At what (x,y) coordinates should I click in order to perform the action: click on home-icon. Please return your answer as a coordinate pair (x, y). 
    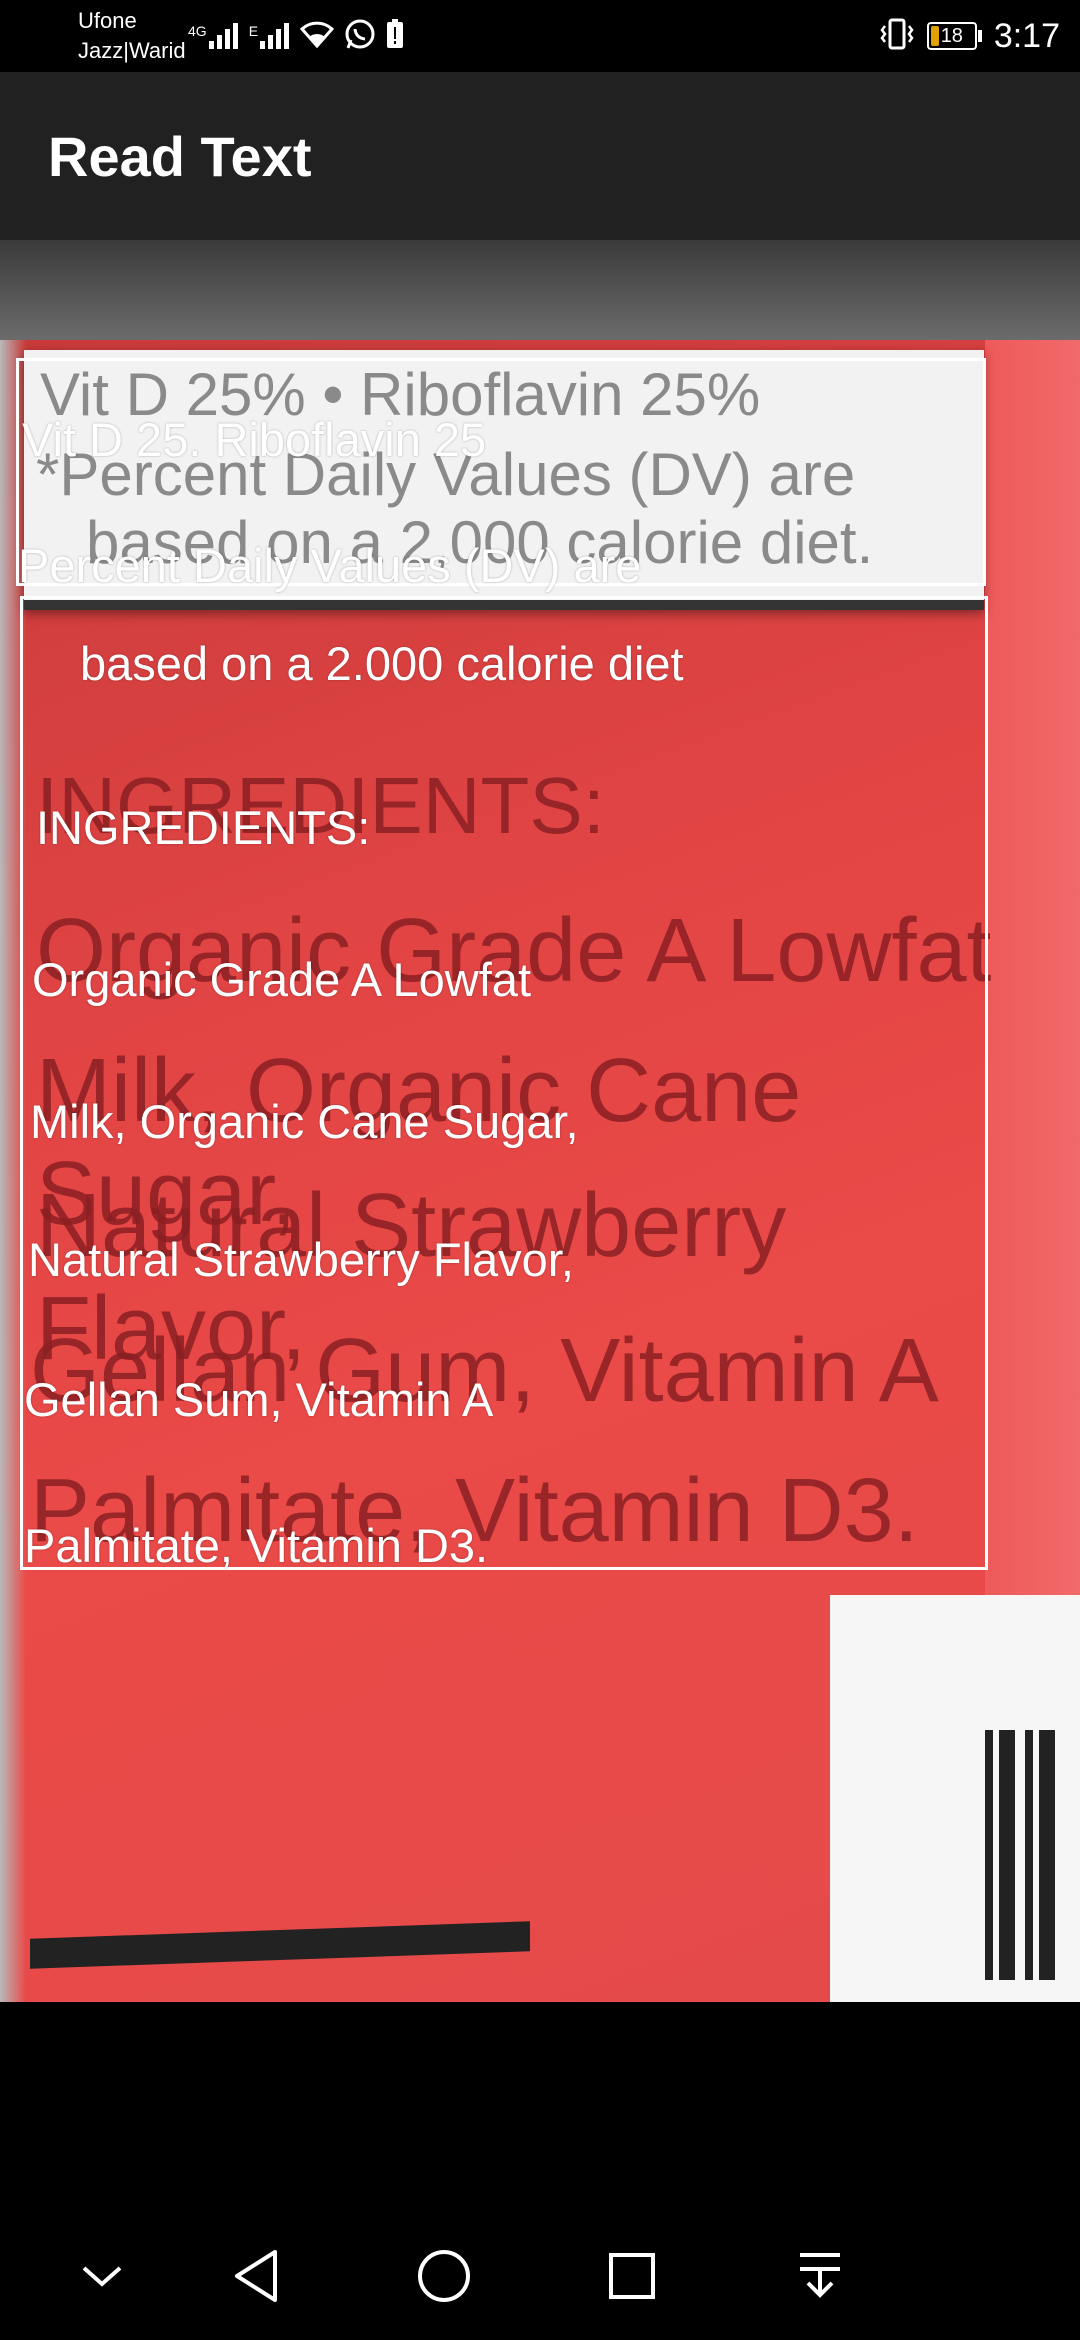
    Looking at the image, I should click on (444, 2276).